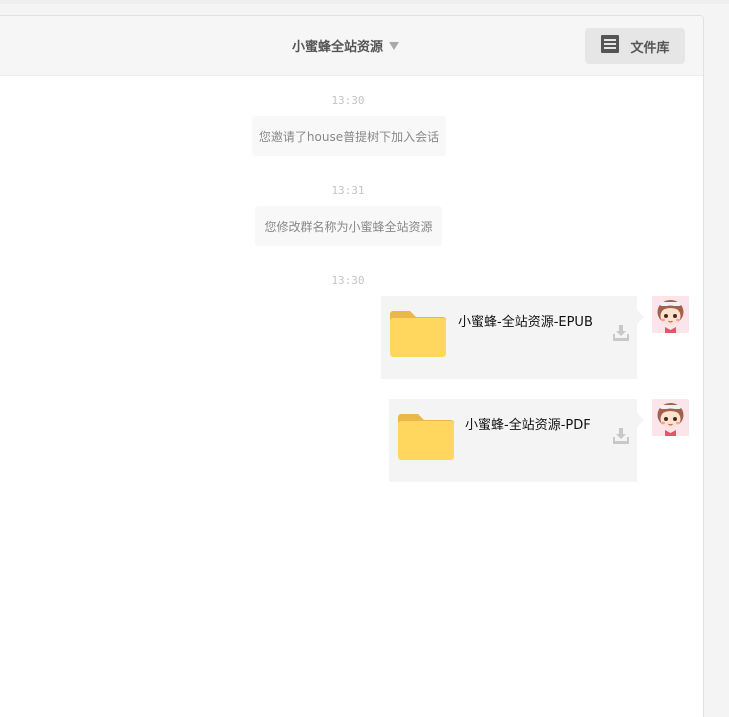 This screenshot has height=717, width=729. What do you see at coordinates (394, 46) in the screenshot?
I see `caret-down-icon` at bounding box center [394, 46].